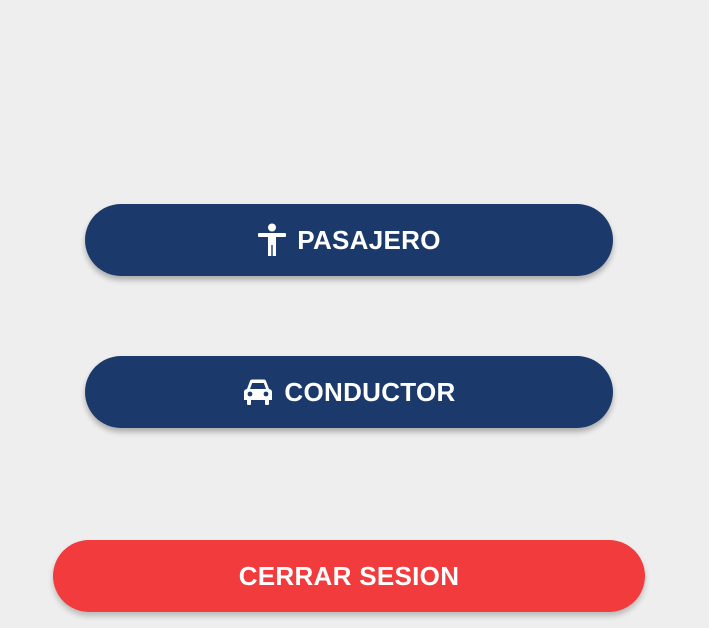  What do you see at coordinates (369, 239) in the screenshot?
I see `passenger-button-label: PASAJERO` at bounding box center [369, 239].